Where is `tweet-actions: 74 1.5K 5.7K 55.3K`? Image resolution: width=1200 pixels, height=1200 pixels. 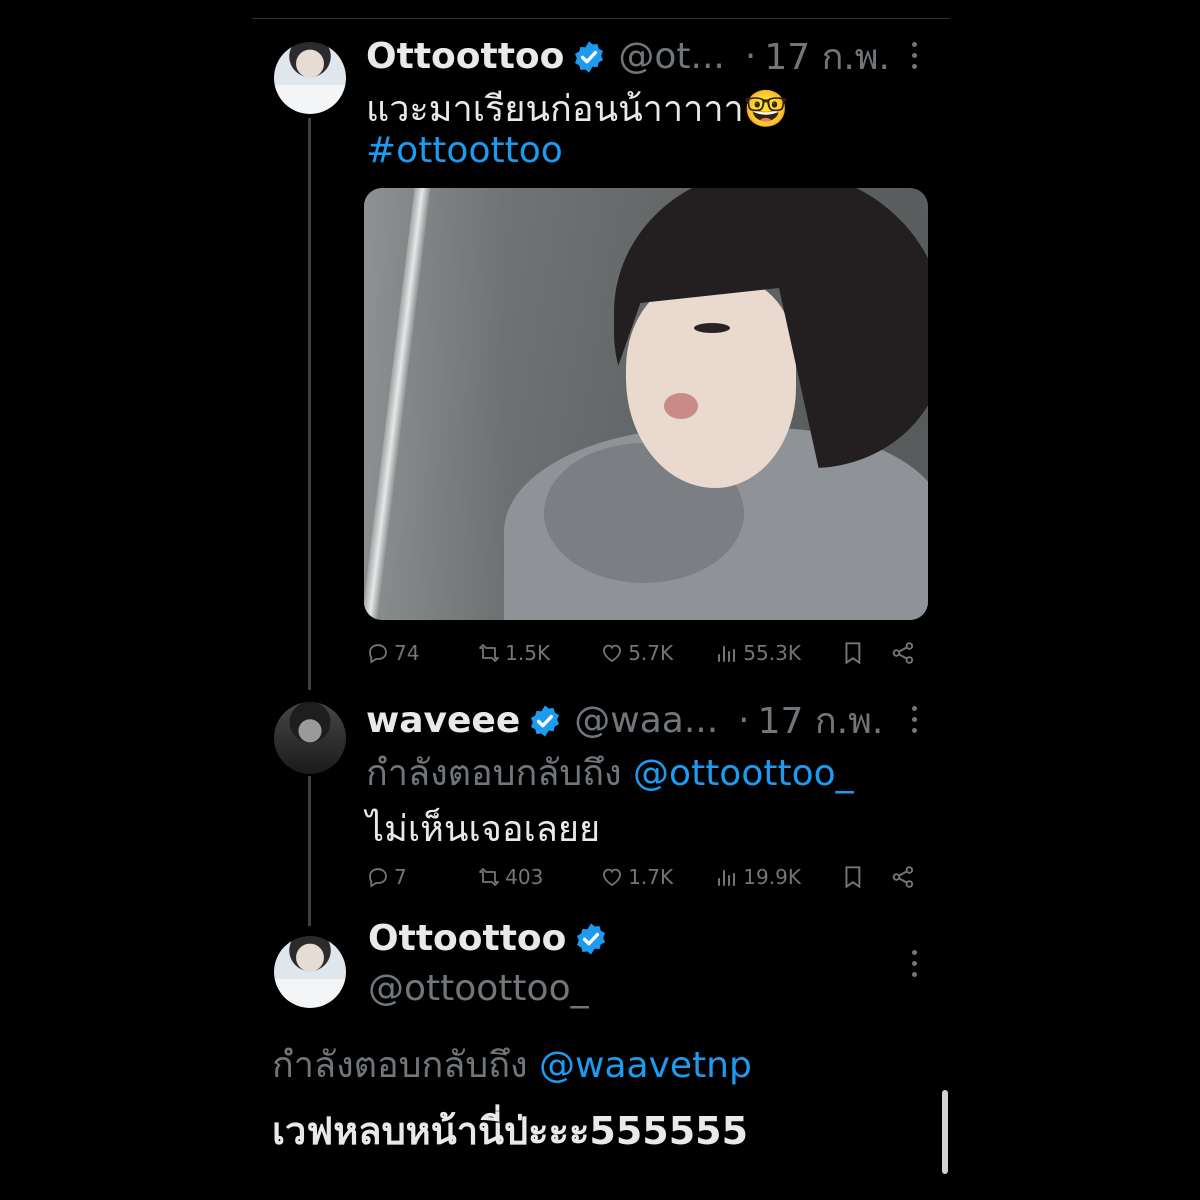
tweet-actions: 74 1.5K 5.7K 55.3K is located at coordinates (641, 653).